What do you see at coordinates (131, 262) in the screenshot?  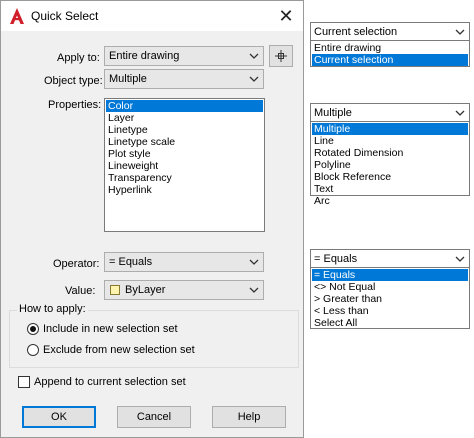 I see `operator-value: = Equals` at bounding box center [131, 262].